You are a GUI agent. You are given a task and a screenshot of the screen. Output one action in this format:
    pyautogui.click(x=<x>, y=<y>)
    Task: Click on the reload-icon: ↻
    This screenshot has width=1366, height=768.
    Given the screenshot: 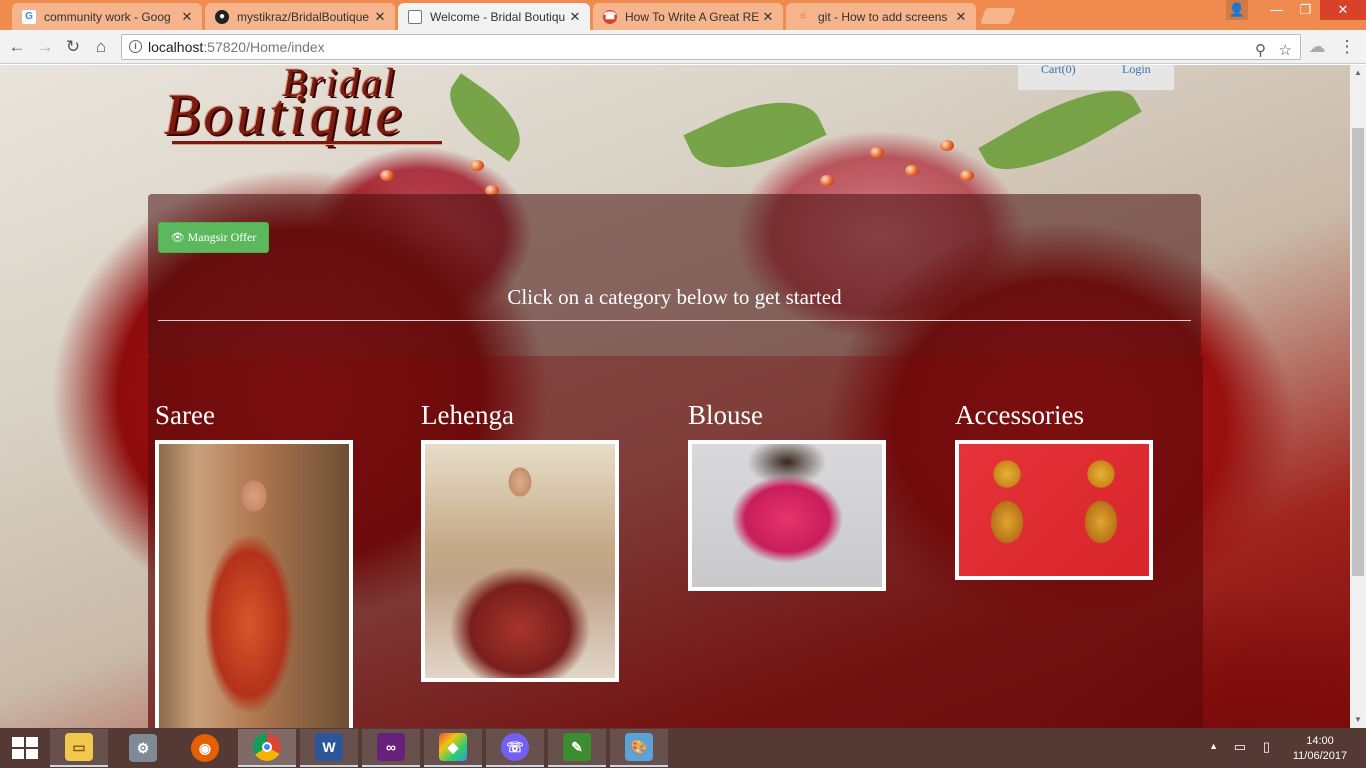 What is the action you would take?
    pyautogui.click(x=73, y=47)
    